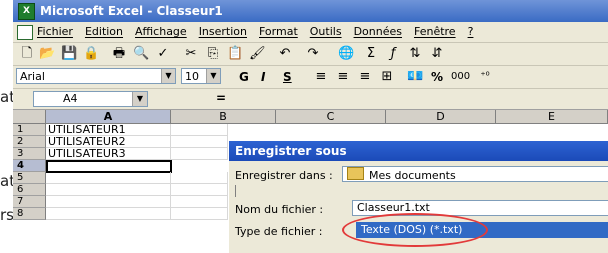  What do you see at coordinates (199, 178) in the screenshot?
I see `cell-b5` at bounding box center [199, 178].